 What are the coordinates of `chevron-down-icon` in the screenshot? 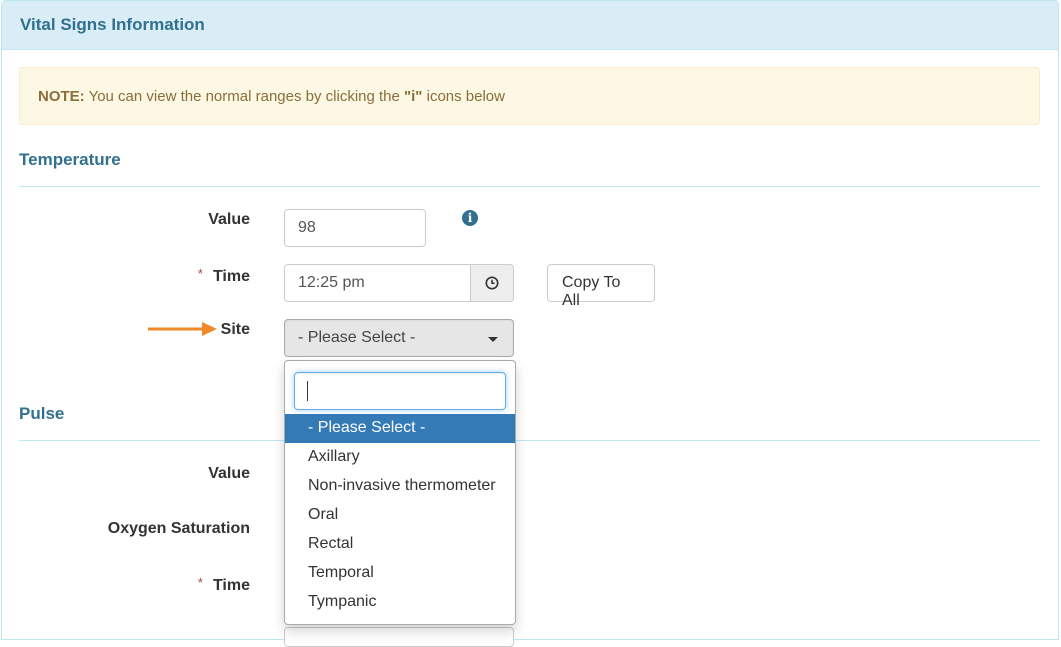 It's located at (493, 339).